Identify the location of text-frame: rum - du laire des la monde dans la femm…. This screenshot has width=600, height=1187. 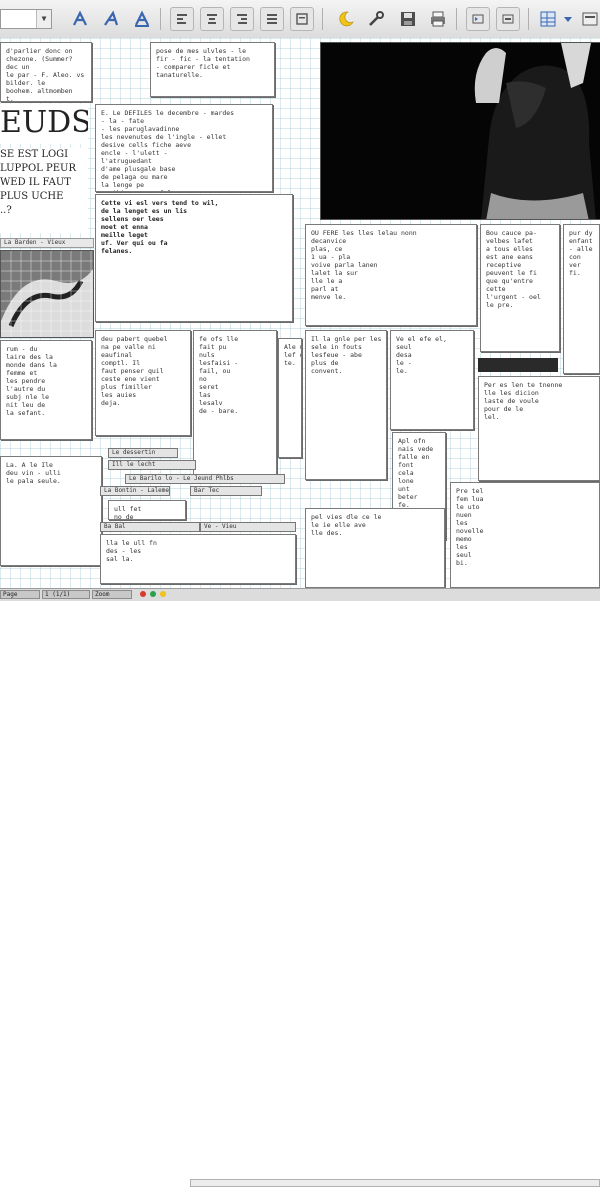
(46, 390).